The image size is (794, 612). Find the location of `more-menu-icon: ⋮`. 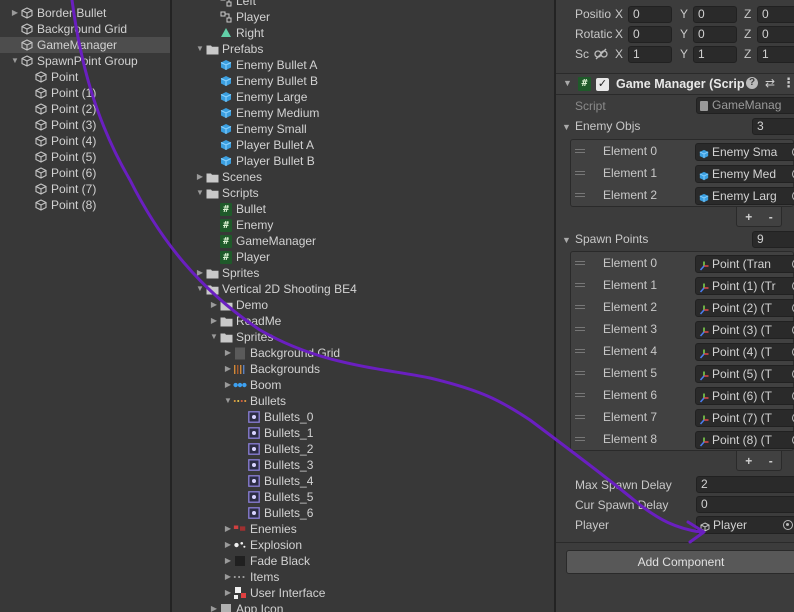

more-menu-icon: ⋮ is located at coordinates (788, 83).